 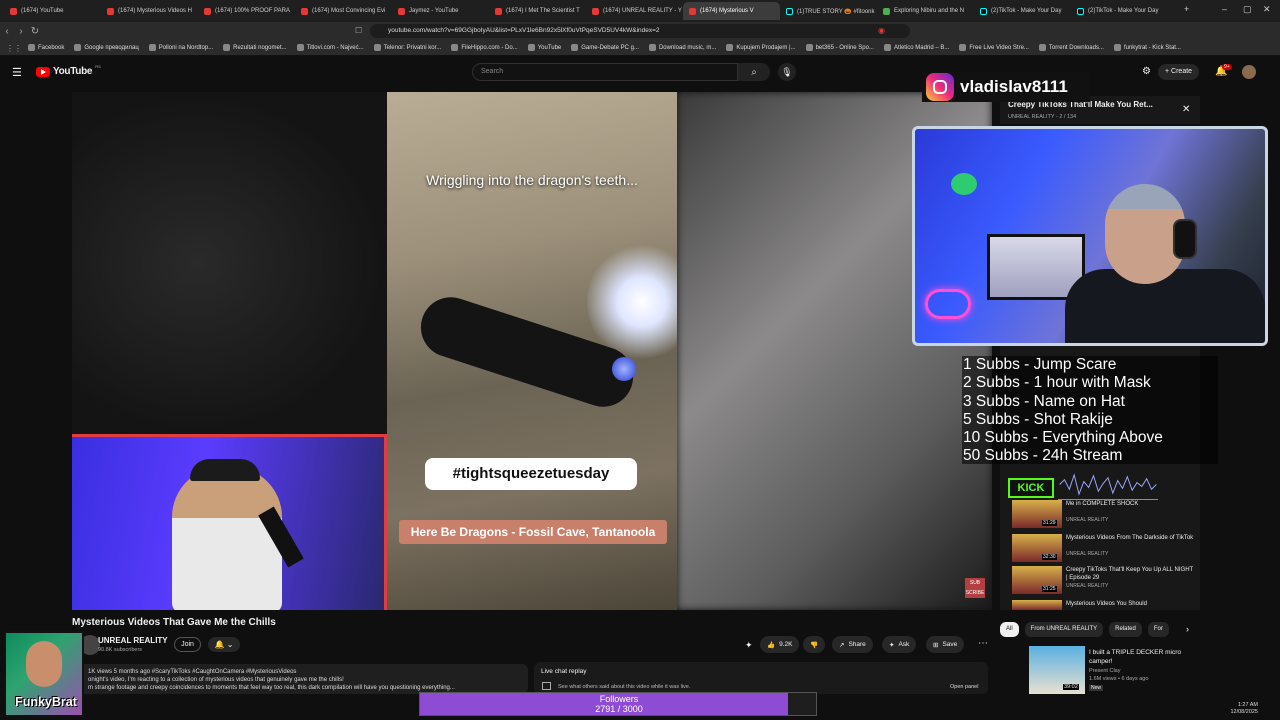 What do you see at coordinates (828, 11) in the screenshot?
I see `browser-tab: (1)TRUE STORY 🎃 #fitoonk` at bounding box center [828, 11].